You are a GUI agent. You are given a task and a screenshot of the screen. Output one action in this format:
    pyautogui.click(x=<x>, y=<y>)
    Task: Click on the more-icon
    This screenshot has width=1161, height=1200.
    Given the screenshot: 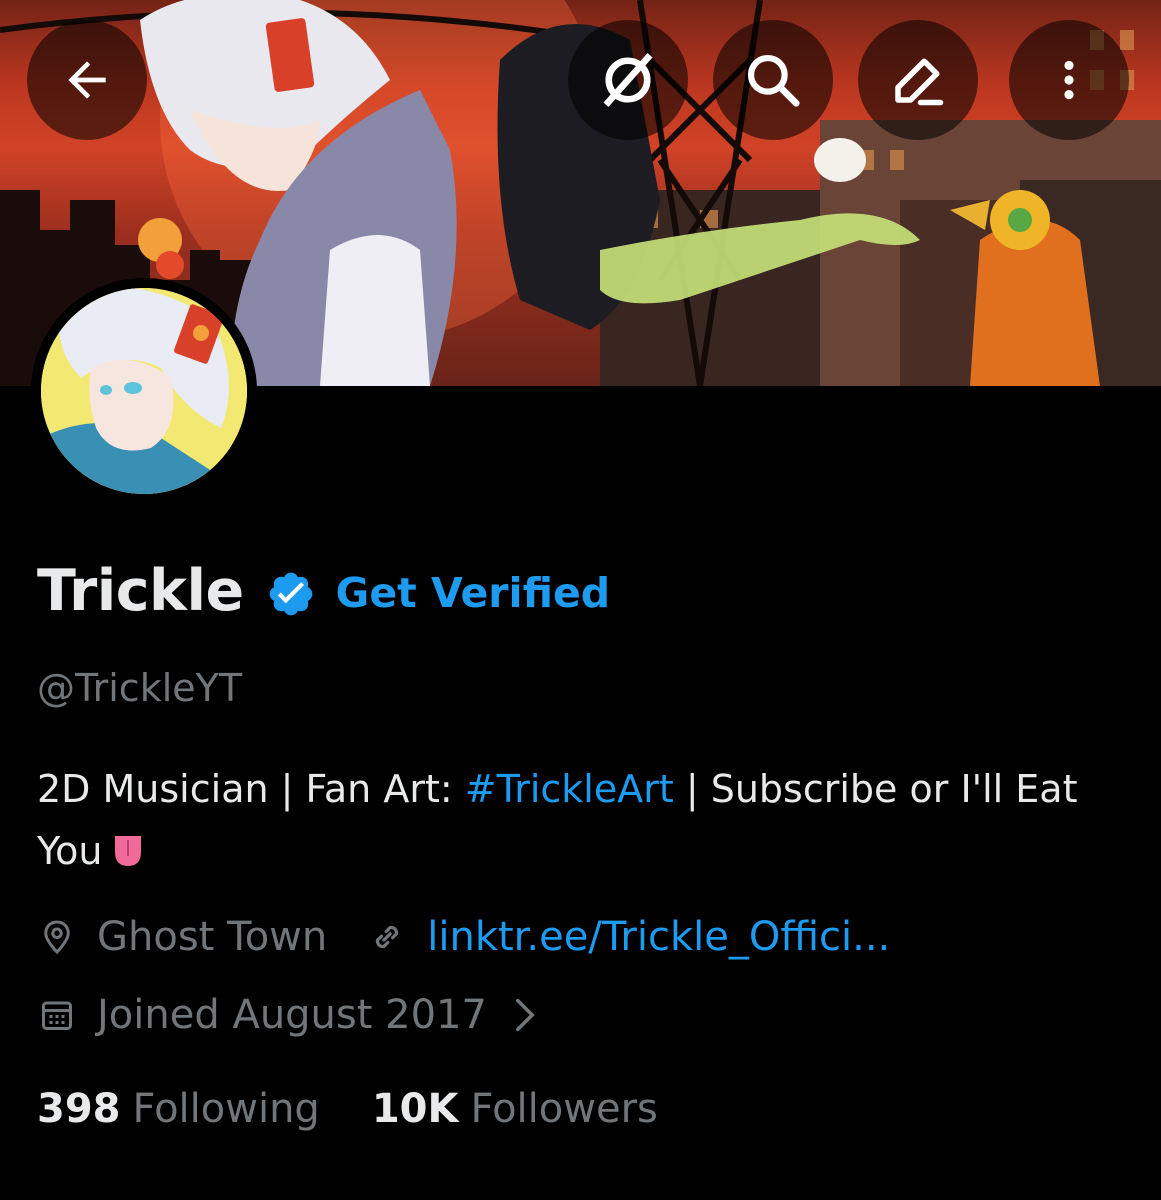 What is the action you would take?
    pyautogui.click(x=1069, y=80)
    